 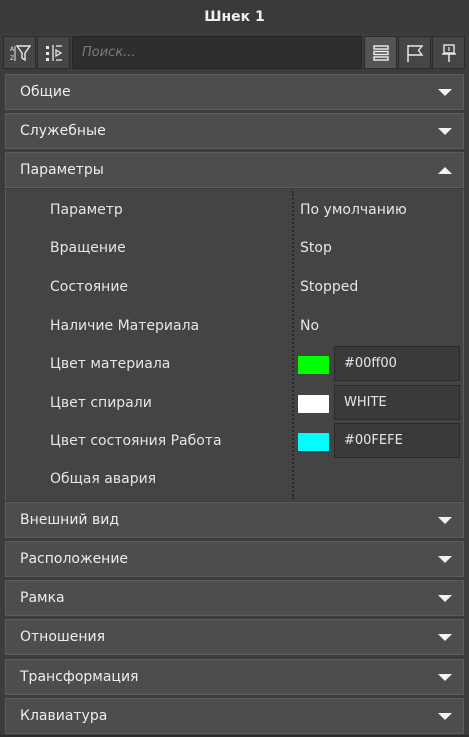 I want to click on param-row: Цвет материала #00ff00, so click(x=234, y=364).